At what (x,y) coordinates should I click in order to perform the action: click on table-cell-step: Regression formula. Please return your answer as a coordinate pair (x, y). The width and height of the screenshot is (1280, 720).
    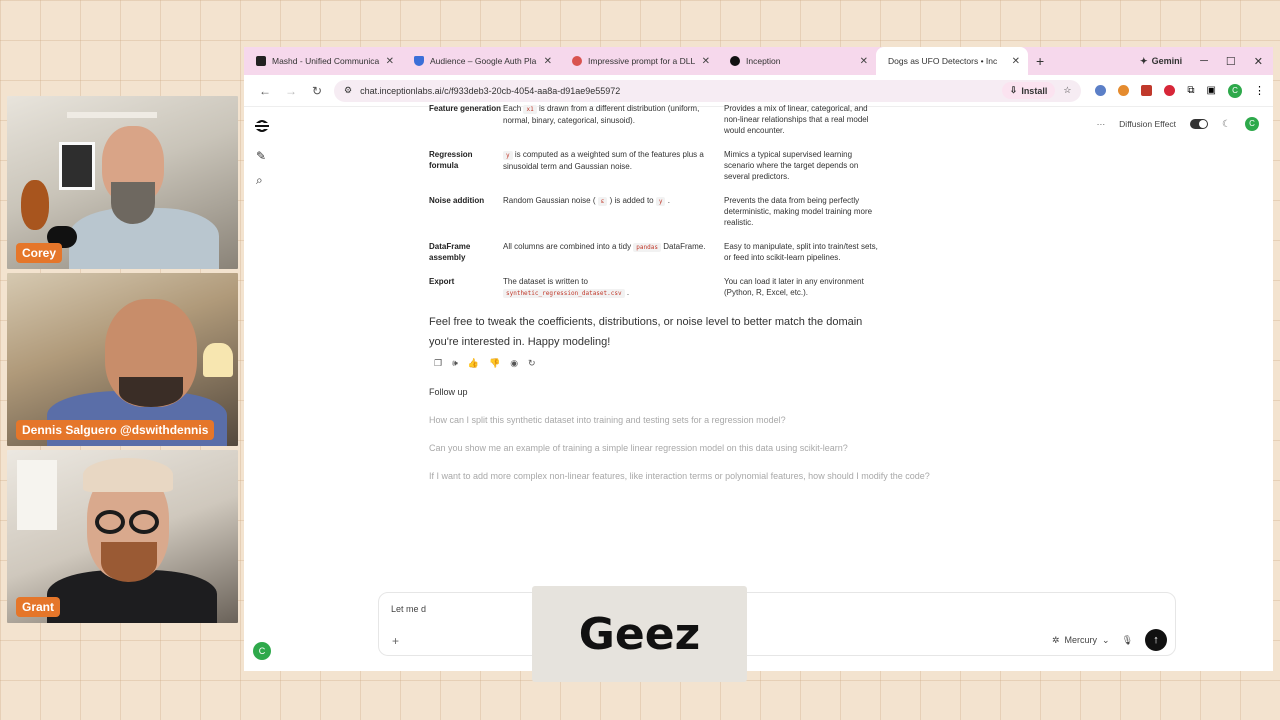
    Looking at the image, I should click on (451, 160).